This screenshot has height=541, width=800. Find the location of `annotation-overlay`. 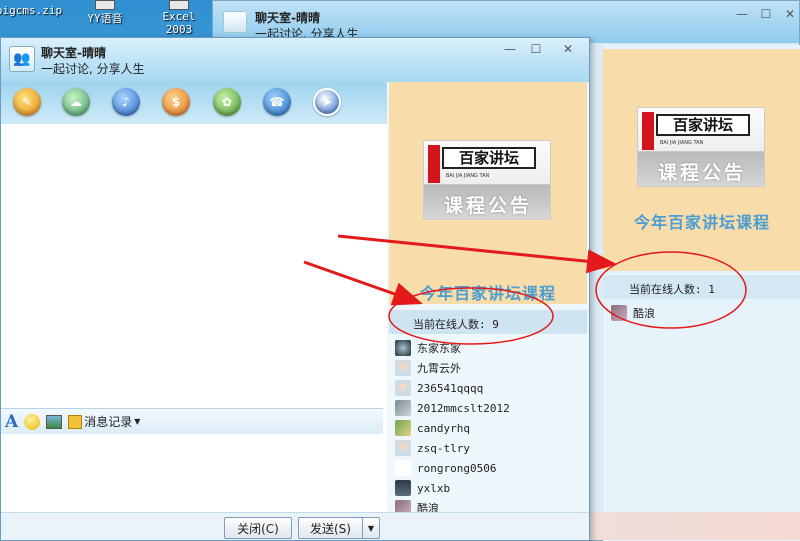

annotation-overlay is located at coordinates (525, 289).